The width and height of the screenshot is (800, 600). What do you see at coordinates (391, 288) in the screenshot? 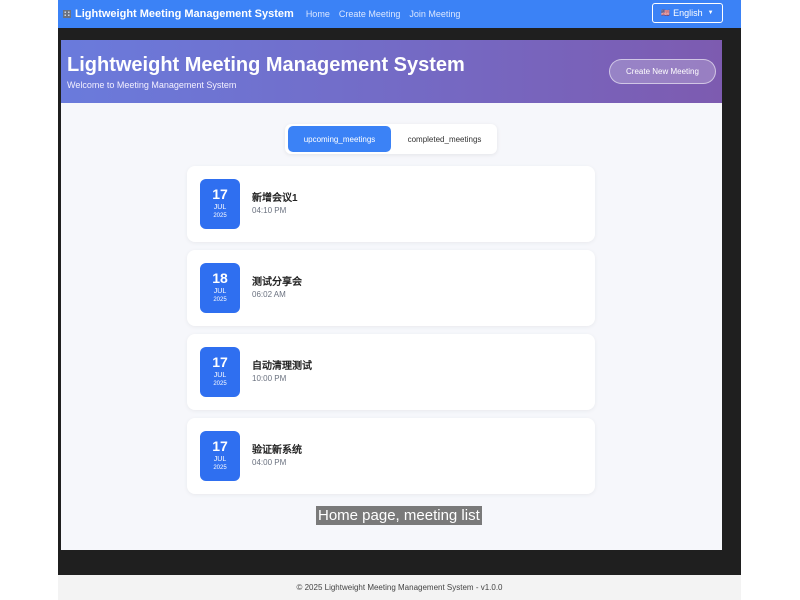
I see `meeting-card: 18 JUL 2025 测试分享会 06:02 AM` at bounding box center [391, 288].